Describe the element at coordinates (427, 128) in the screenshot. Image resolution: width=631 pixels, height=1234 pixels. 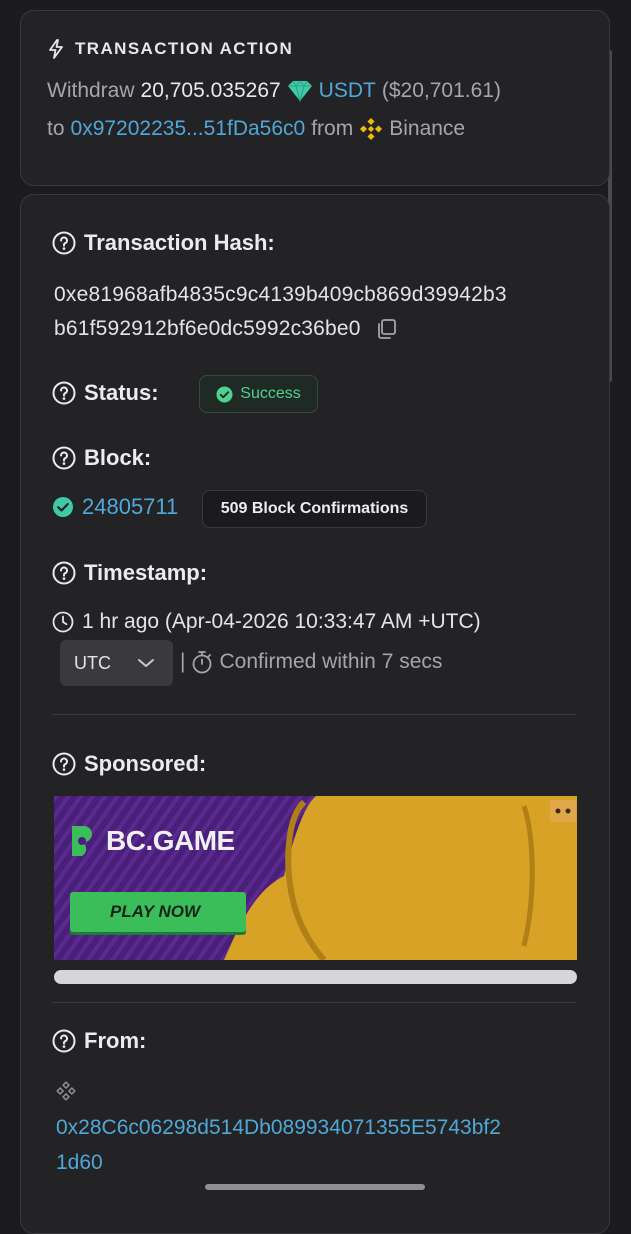
I see `from-exchange-name: Binance` at that location.